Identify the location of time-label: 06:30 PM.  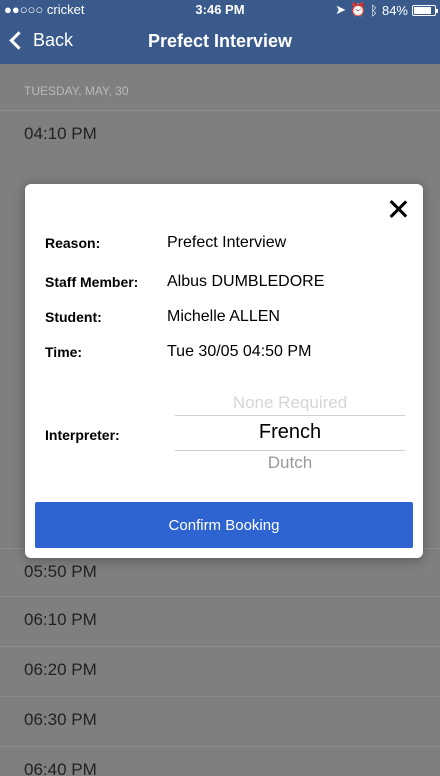
(60, 719).